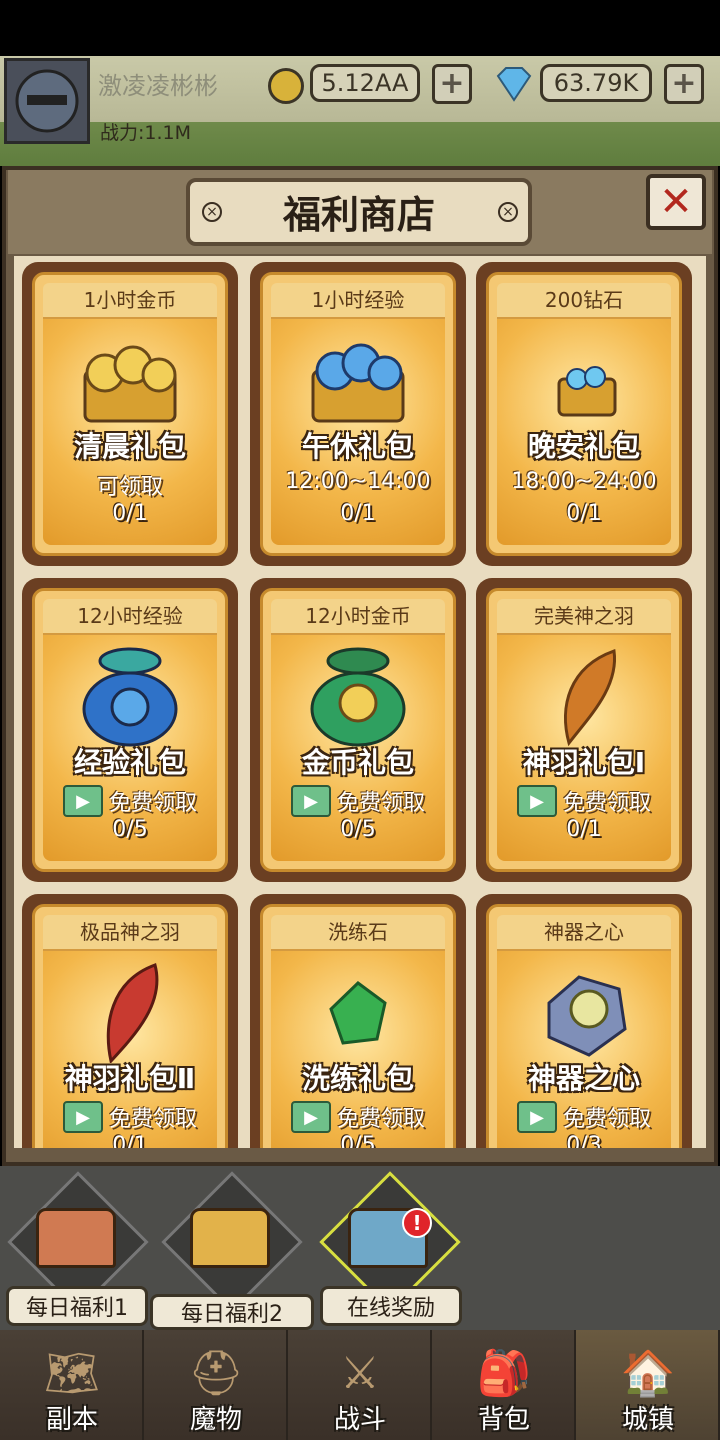 The height and width of the screenshot is (1440, 720). I want to click on exp-bag-icon, so click(130, 697).